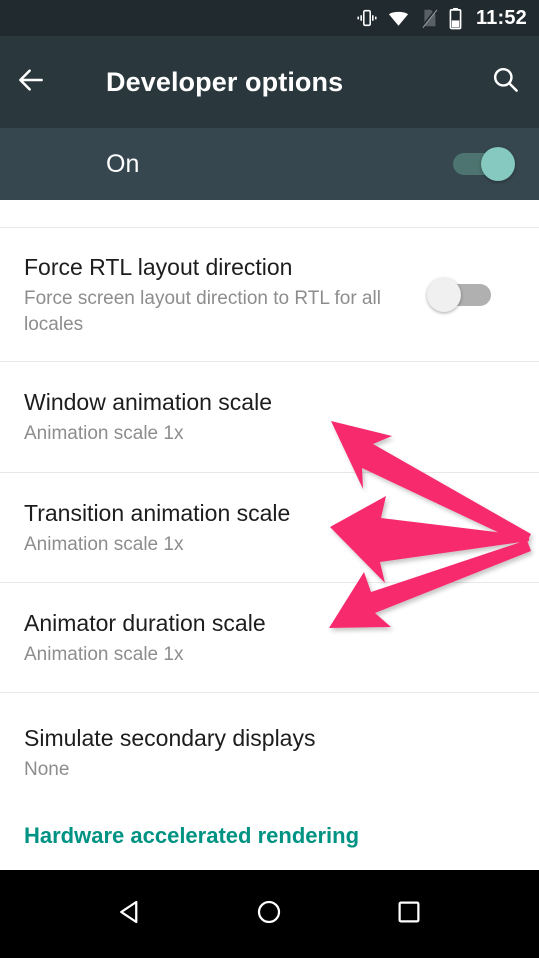  What do you see at coordinates (148, 402) in the screenshot?
I see `setting-title: Window animation scale` at bounding box center [148, 402].